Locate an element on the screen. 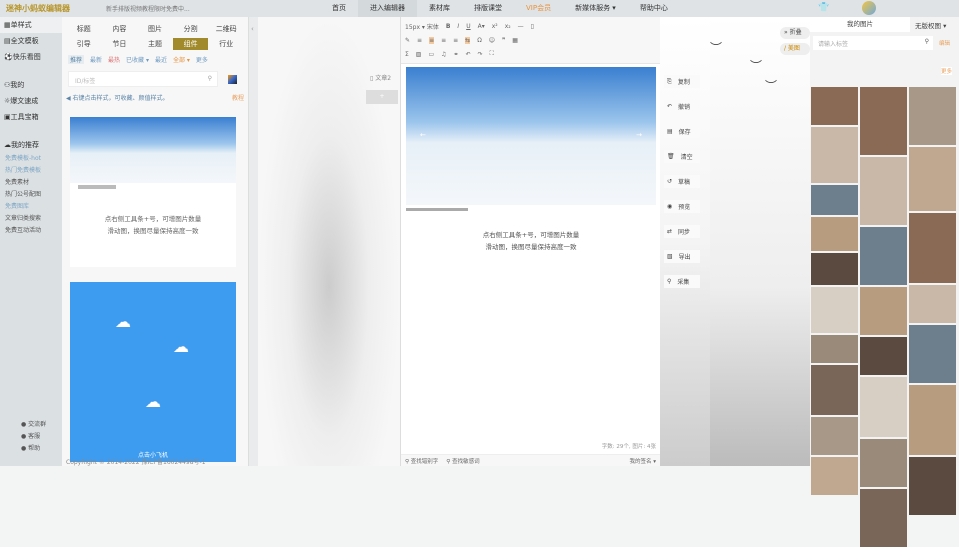  filter-favorites: 已收藏 ▾ is located at coordinates (137, 59).